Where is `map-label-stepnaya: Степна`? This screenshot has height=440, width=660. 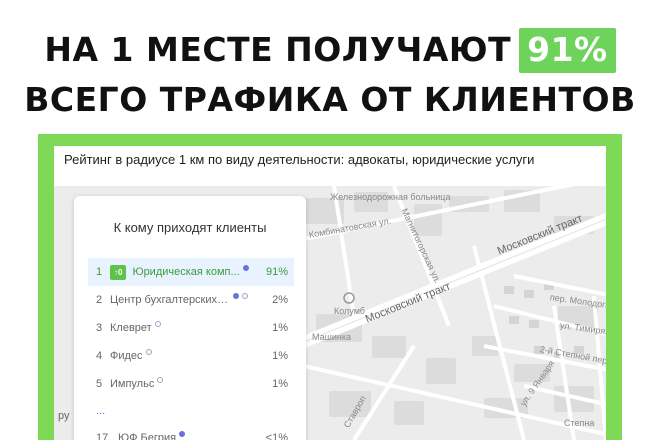
map-label-stepnaya: Степна is located at coordinates (579, 423).